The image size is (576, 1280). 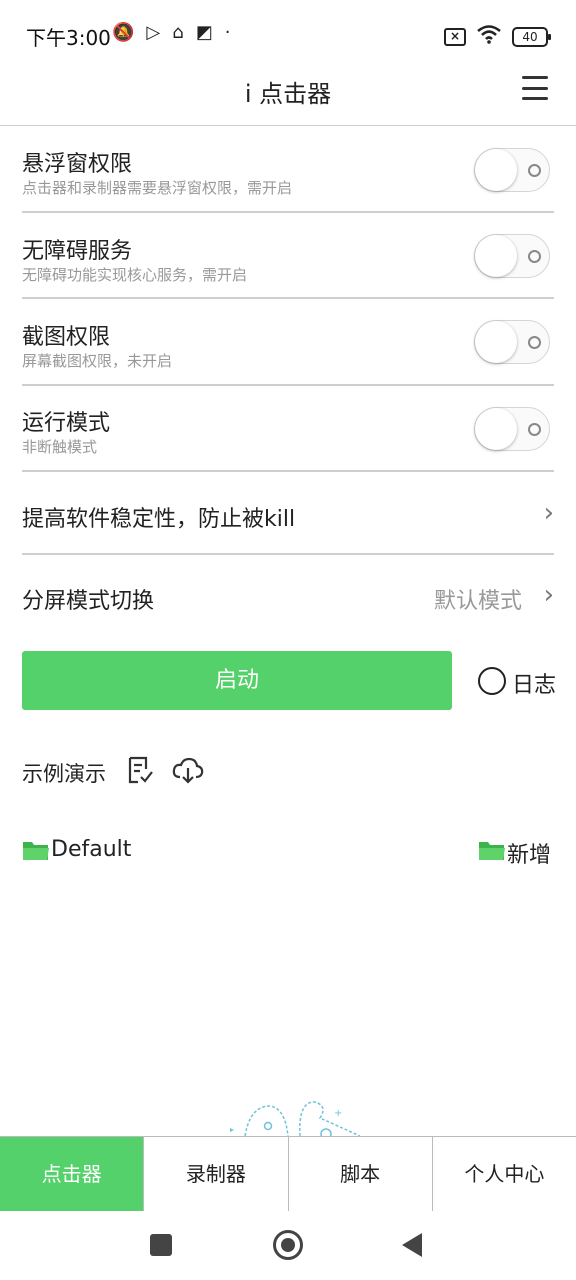 What do you see at coordinates (36, 852) in the screenshot?
I see `folder-icon` at bounding box center [36, 852].